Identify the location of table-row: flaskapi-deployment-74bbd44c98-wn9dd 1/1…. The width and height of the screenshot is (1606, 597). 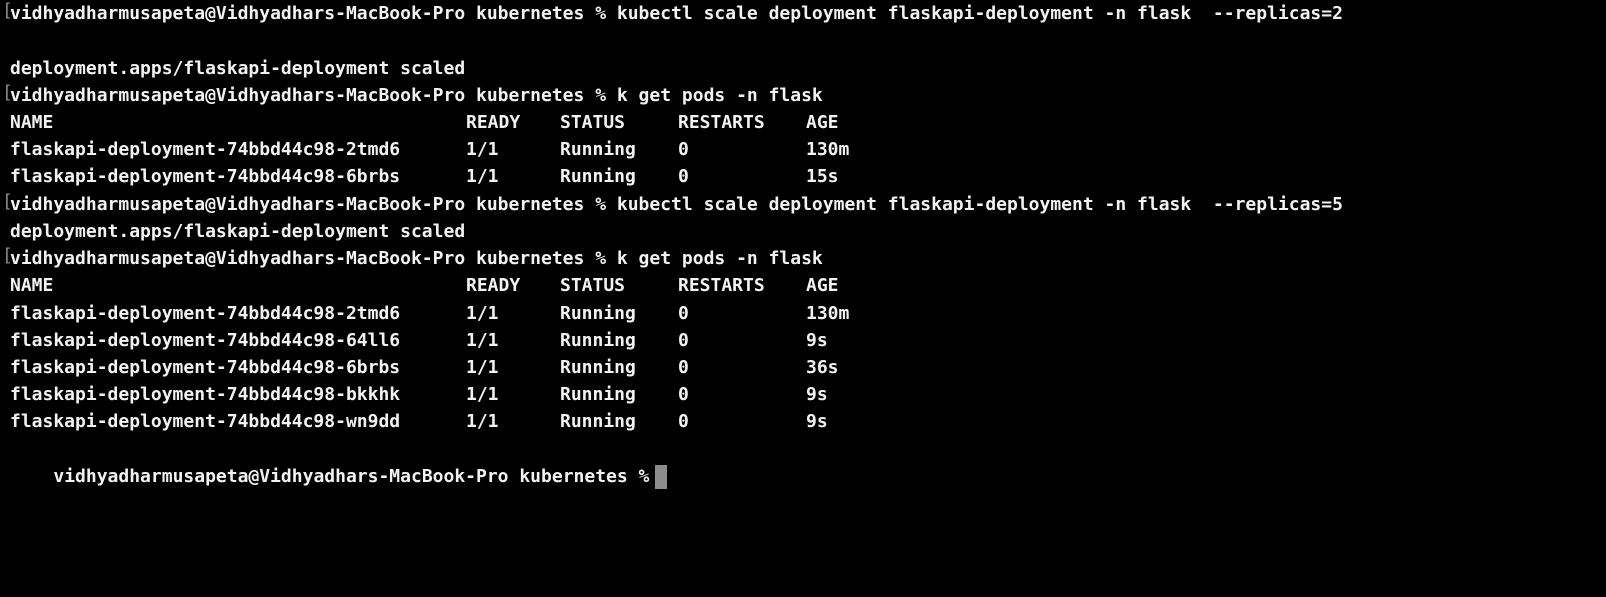
(510, 421).